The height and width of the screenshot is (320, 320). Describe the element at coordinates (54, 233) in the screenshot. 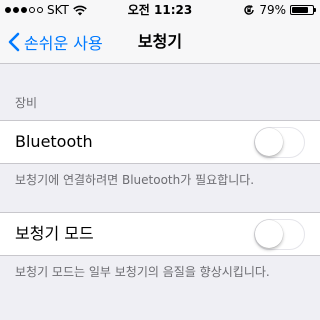

I see `hearing-aid-mode-label: 보청기 모드` at that location.